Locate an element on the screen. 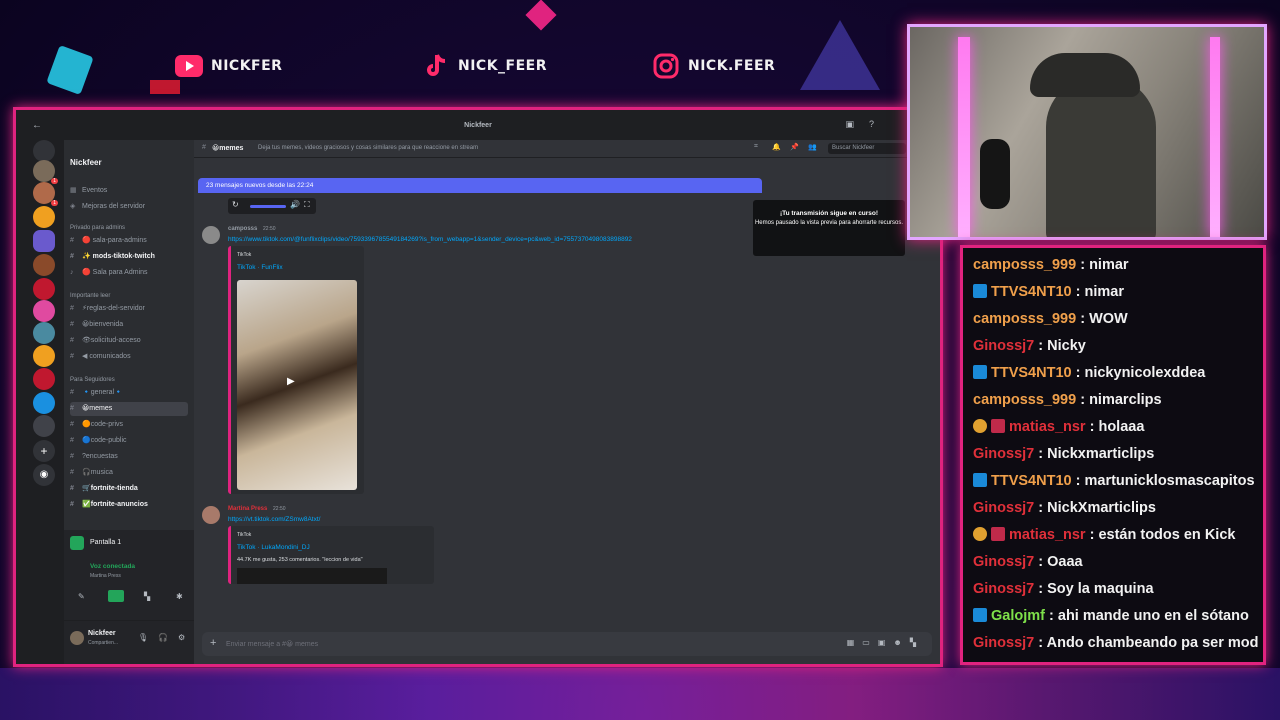 Image resolution: width=1280 pixels, height=720 pixels. volume-slider is located at coordinates (268, 206).